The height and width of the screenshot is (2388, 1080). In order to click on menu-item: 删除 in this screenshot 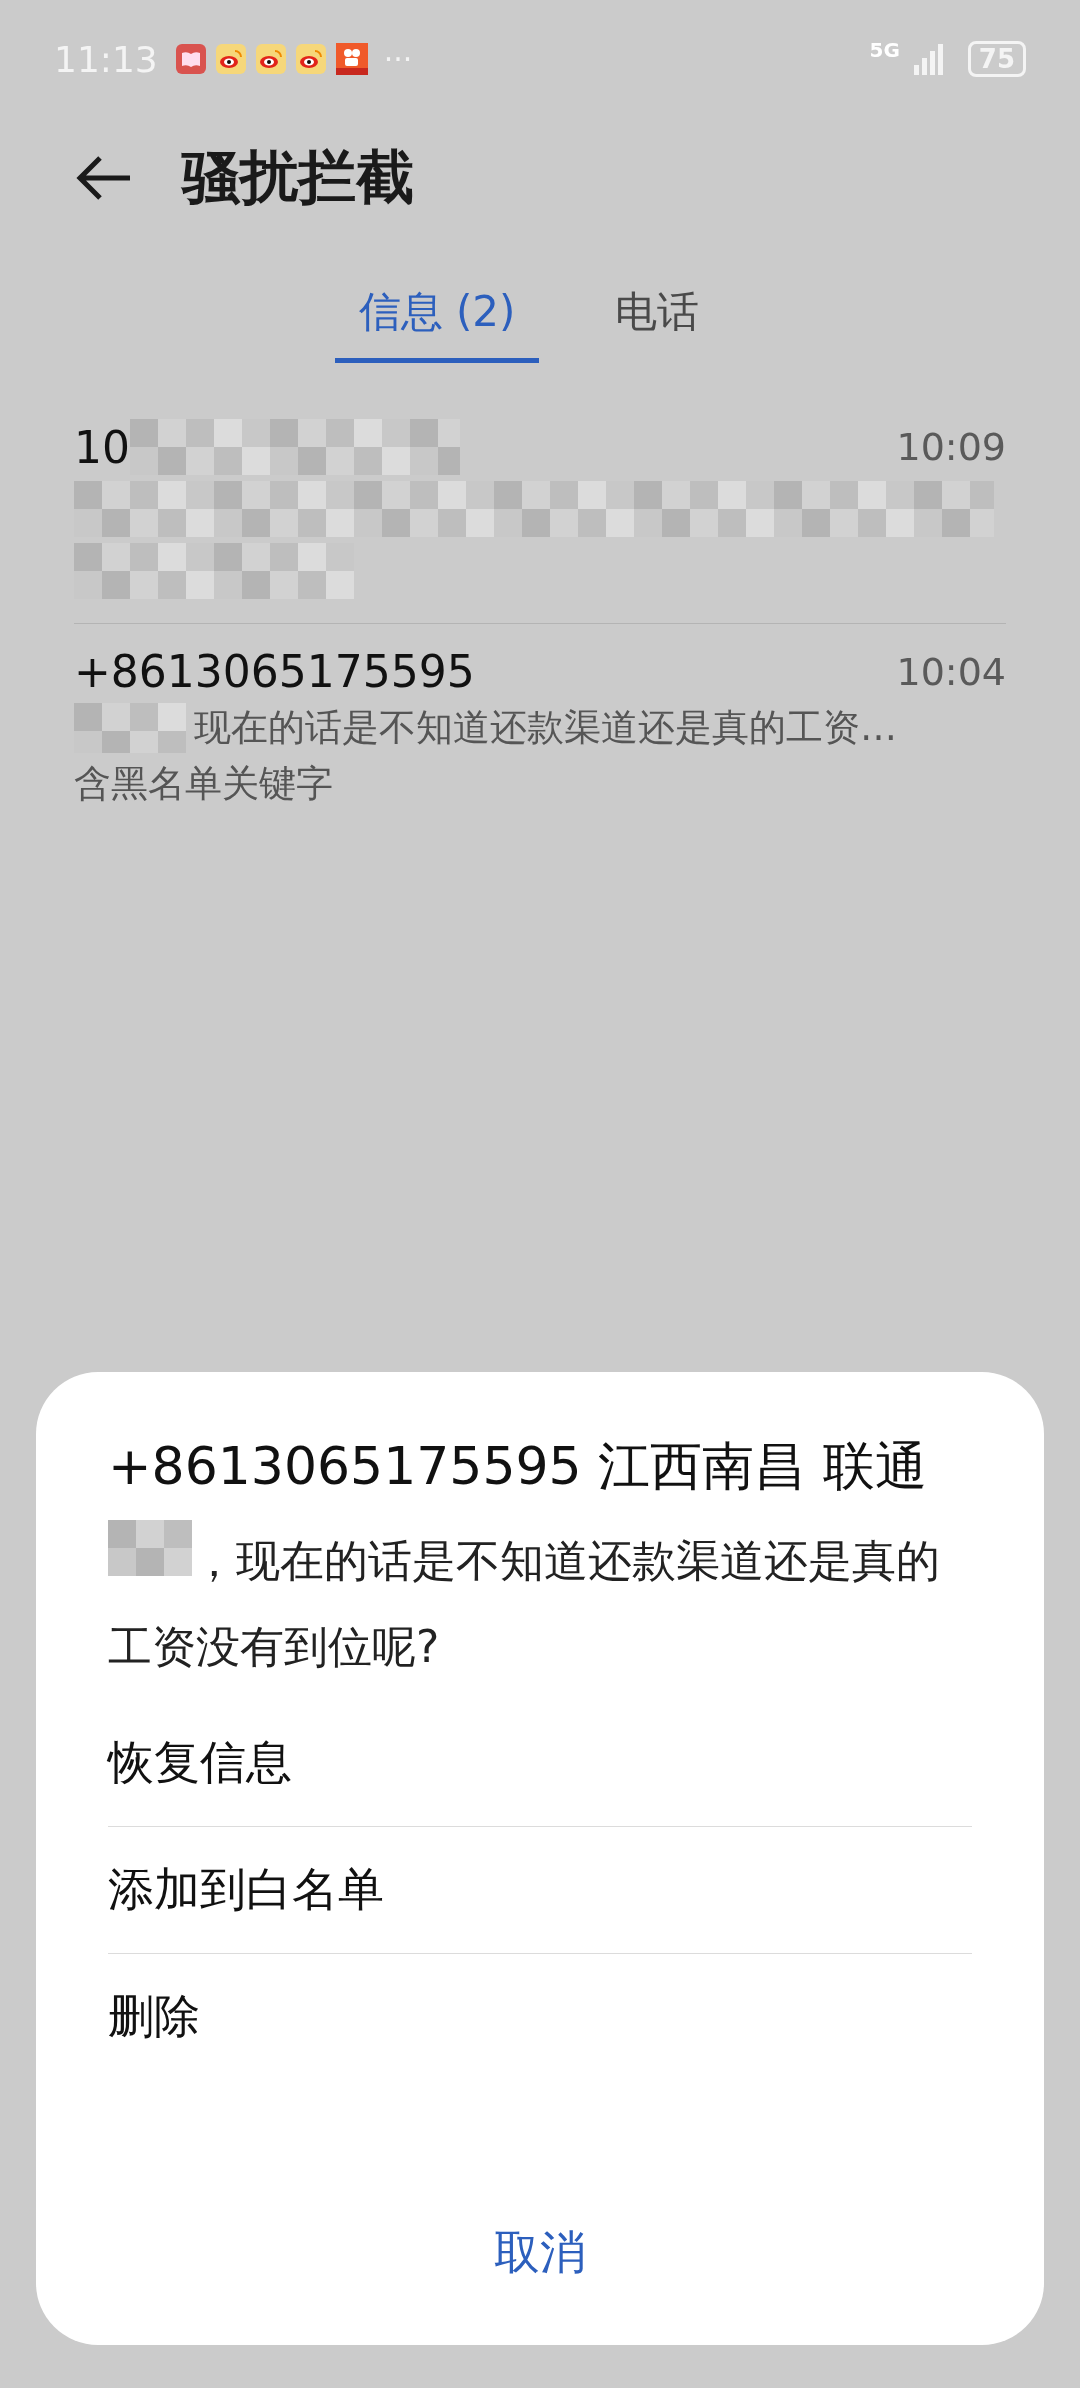, I will do `click(540, 2017)`.